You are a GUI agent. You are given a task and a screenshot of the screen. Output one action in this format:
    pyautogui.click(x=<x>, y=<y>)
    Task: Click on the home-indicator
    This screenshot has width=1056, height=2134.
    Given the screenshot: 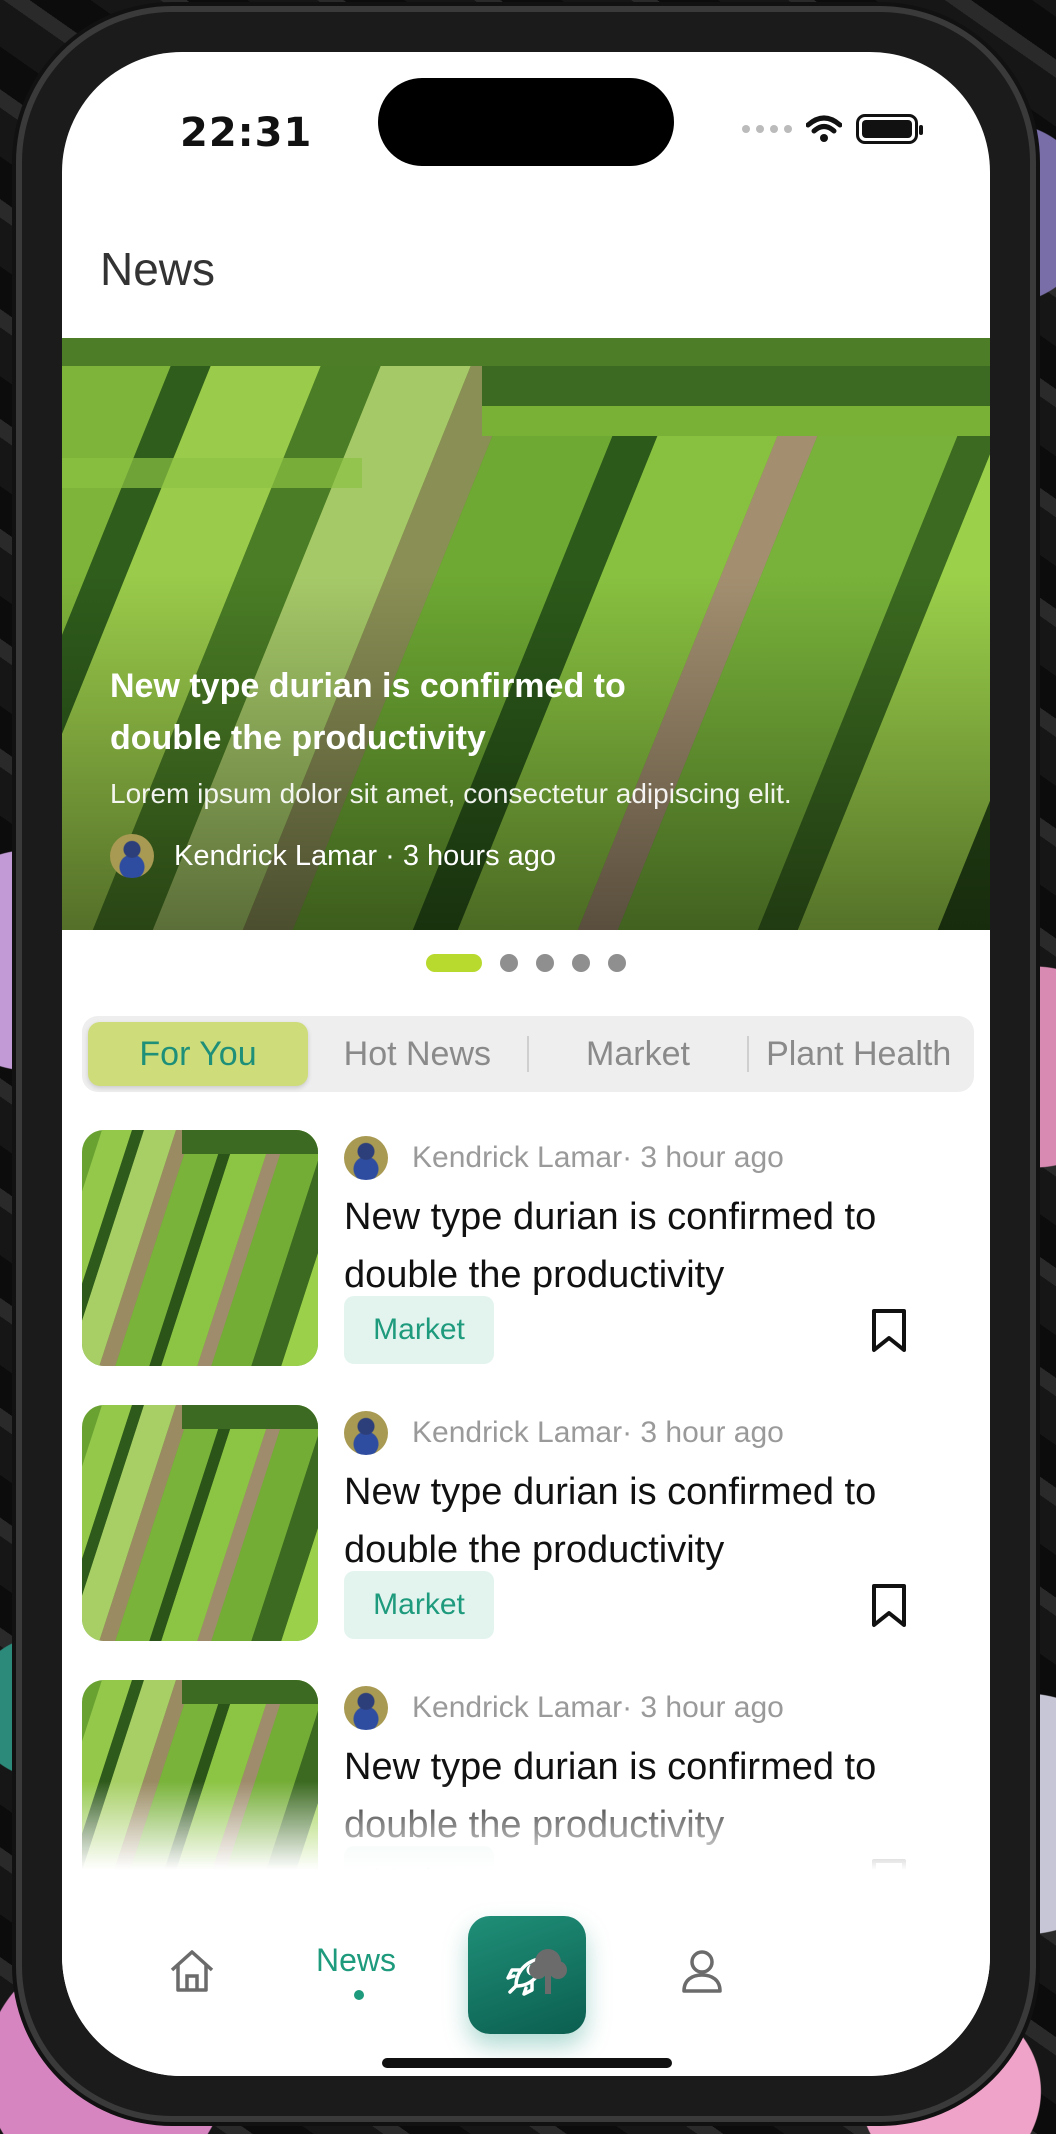 What is the action you would take?
    pyautogui.click(x=527, y=2063)
    